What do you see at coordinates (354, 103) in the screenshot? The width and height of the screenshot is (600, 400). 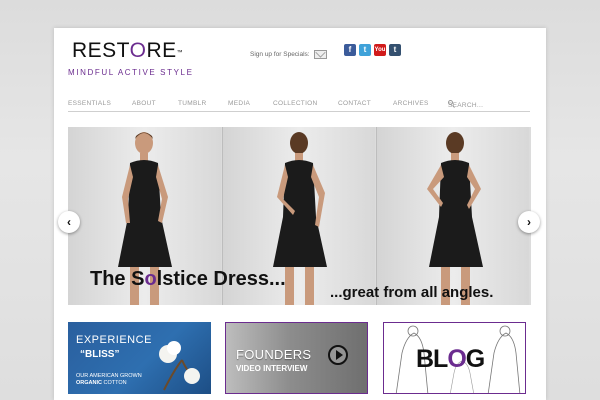 I see `nav-item-contact: CONTACT` at bounding box center [354, 103].